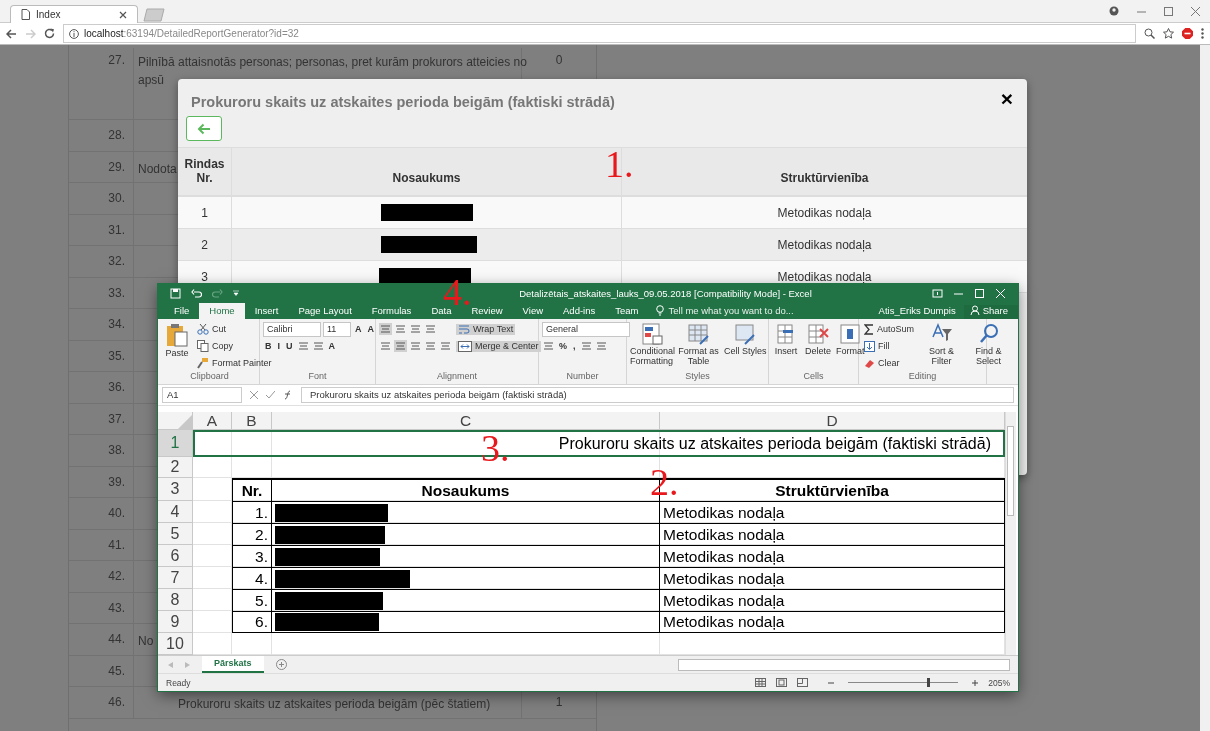  What do you see at coordinates (850, 338) in the screenshot?
I see `ribbon-button: Format` at bounding box center [850, 338].